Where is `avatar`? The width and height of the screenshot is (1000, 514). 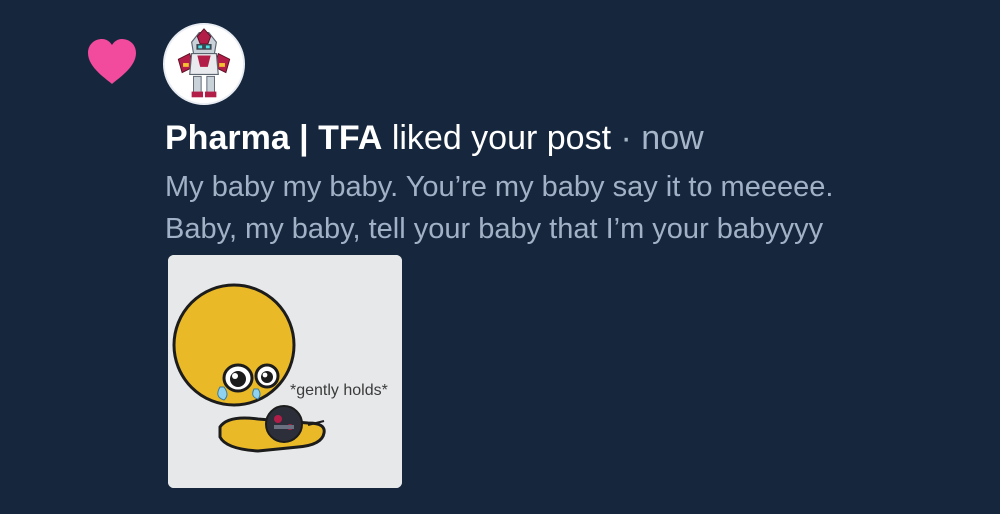
avatar is located at coordinates (204, 64).